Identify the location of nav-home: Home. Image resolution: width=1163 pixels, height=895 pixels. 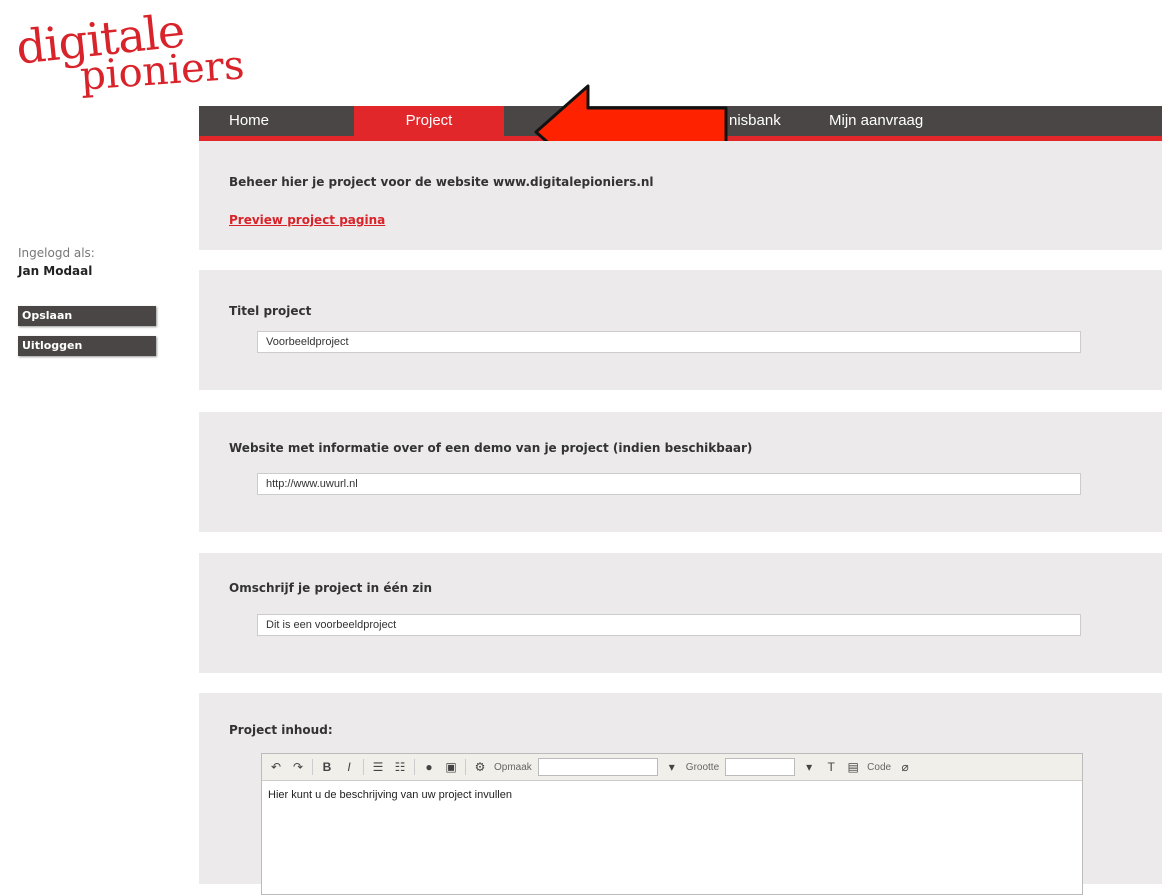
(289, 121).